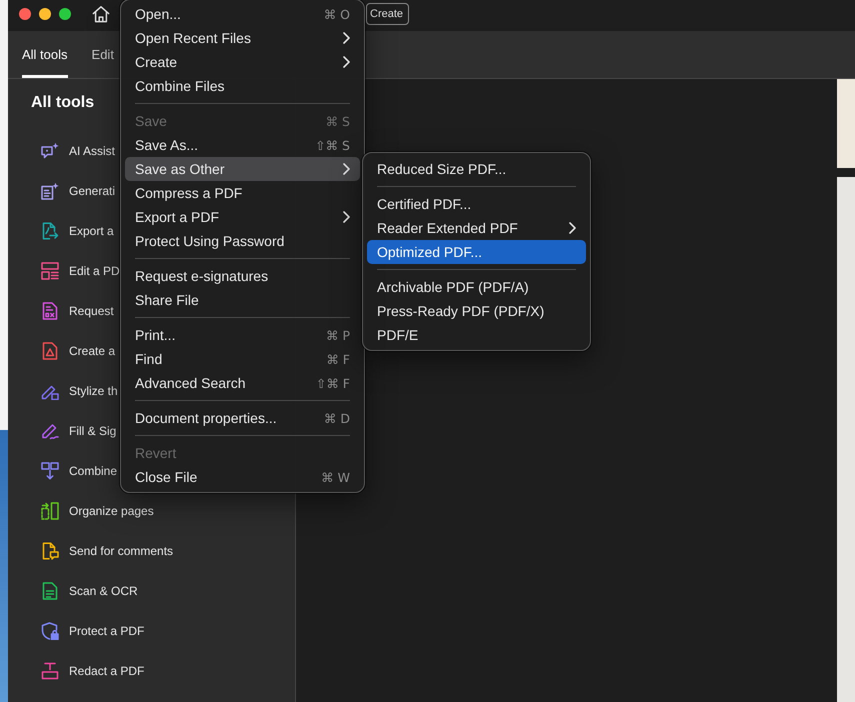 The image size is (855, 702). Describe the element at coordinates (338, 359) in the screenshot. I see `shortcut-label: ⌘ F` at that location.